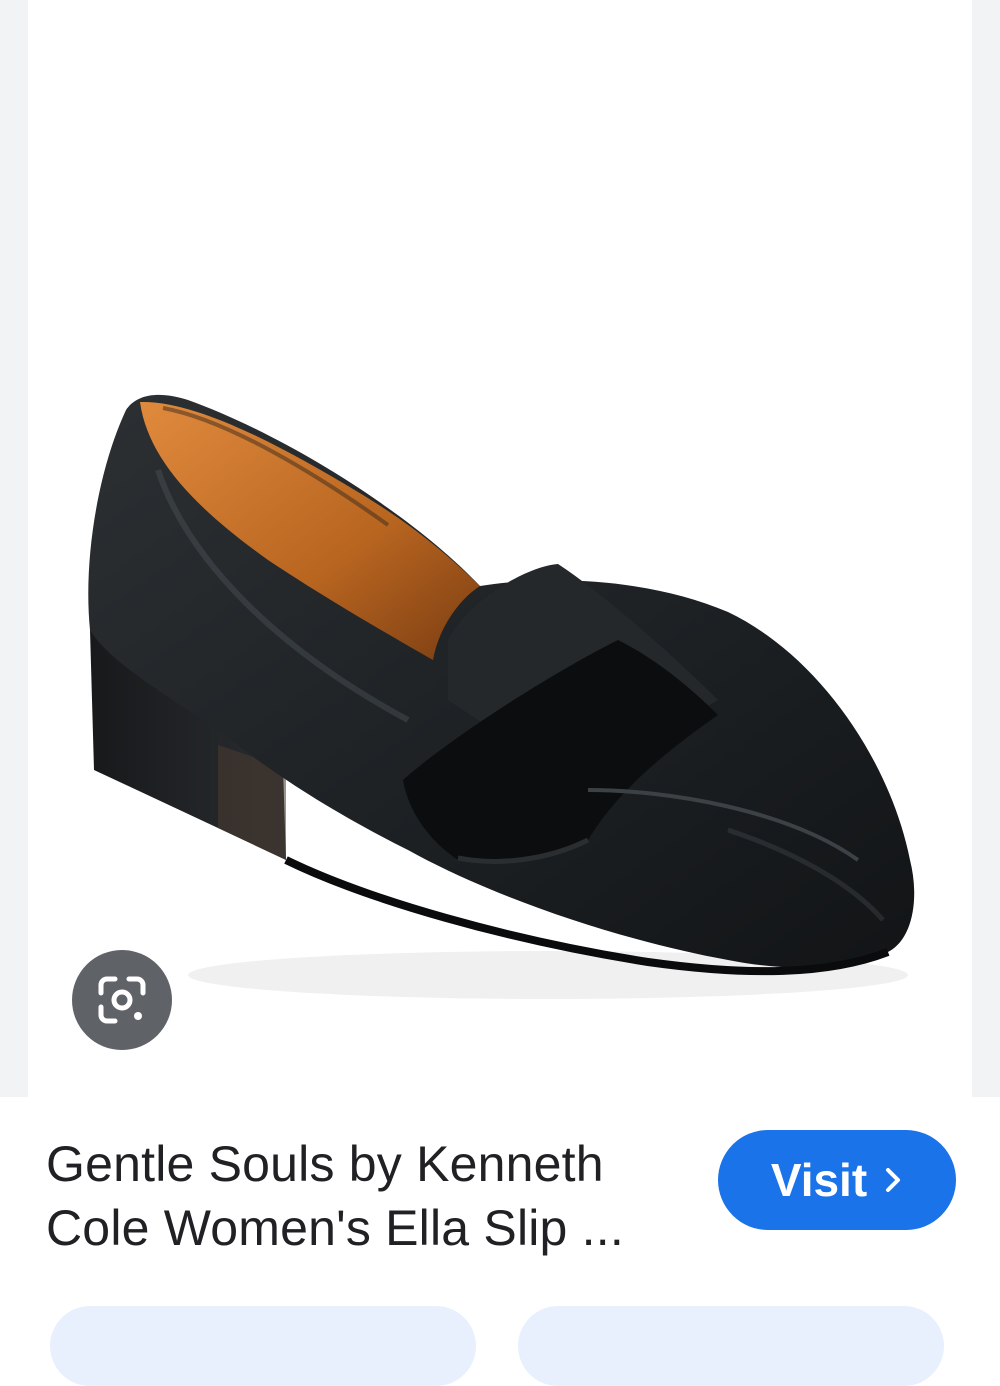 The width and height of the screenshot is (1000, 1386). Describe the element at coordinates (325, 1164) in the screenshot. I see `product-title-line-1: Gentle Souls by Kenneth` at that location.